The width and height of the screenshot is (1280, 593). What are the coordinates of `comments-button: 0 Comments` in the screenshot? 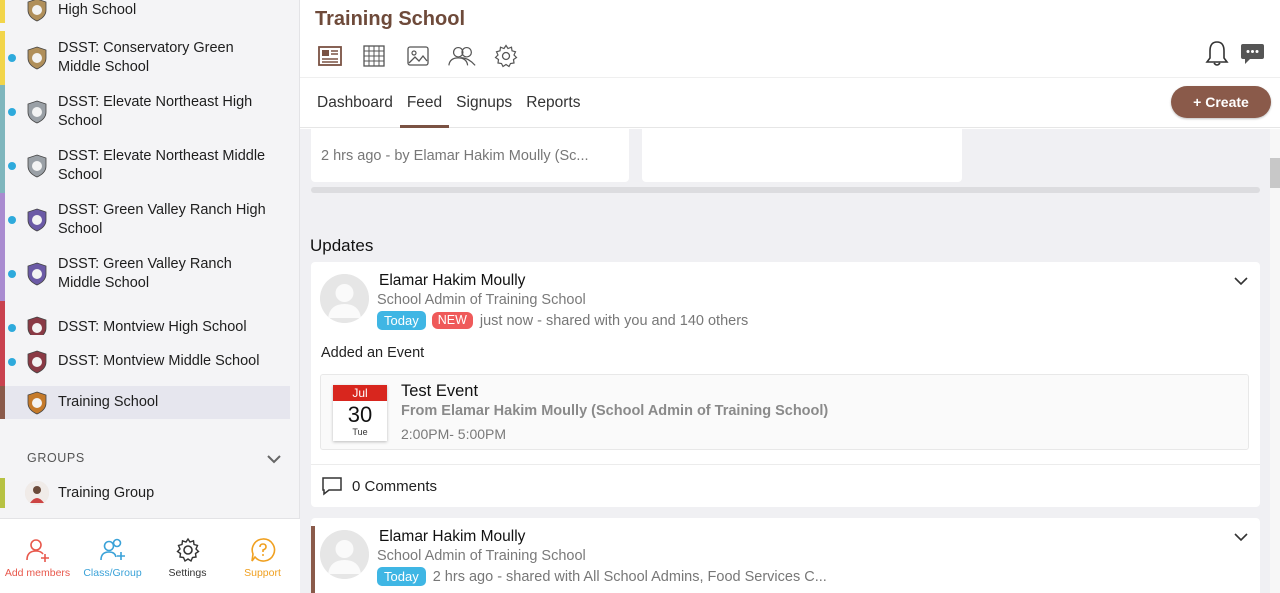 It's located at (379, 486).